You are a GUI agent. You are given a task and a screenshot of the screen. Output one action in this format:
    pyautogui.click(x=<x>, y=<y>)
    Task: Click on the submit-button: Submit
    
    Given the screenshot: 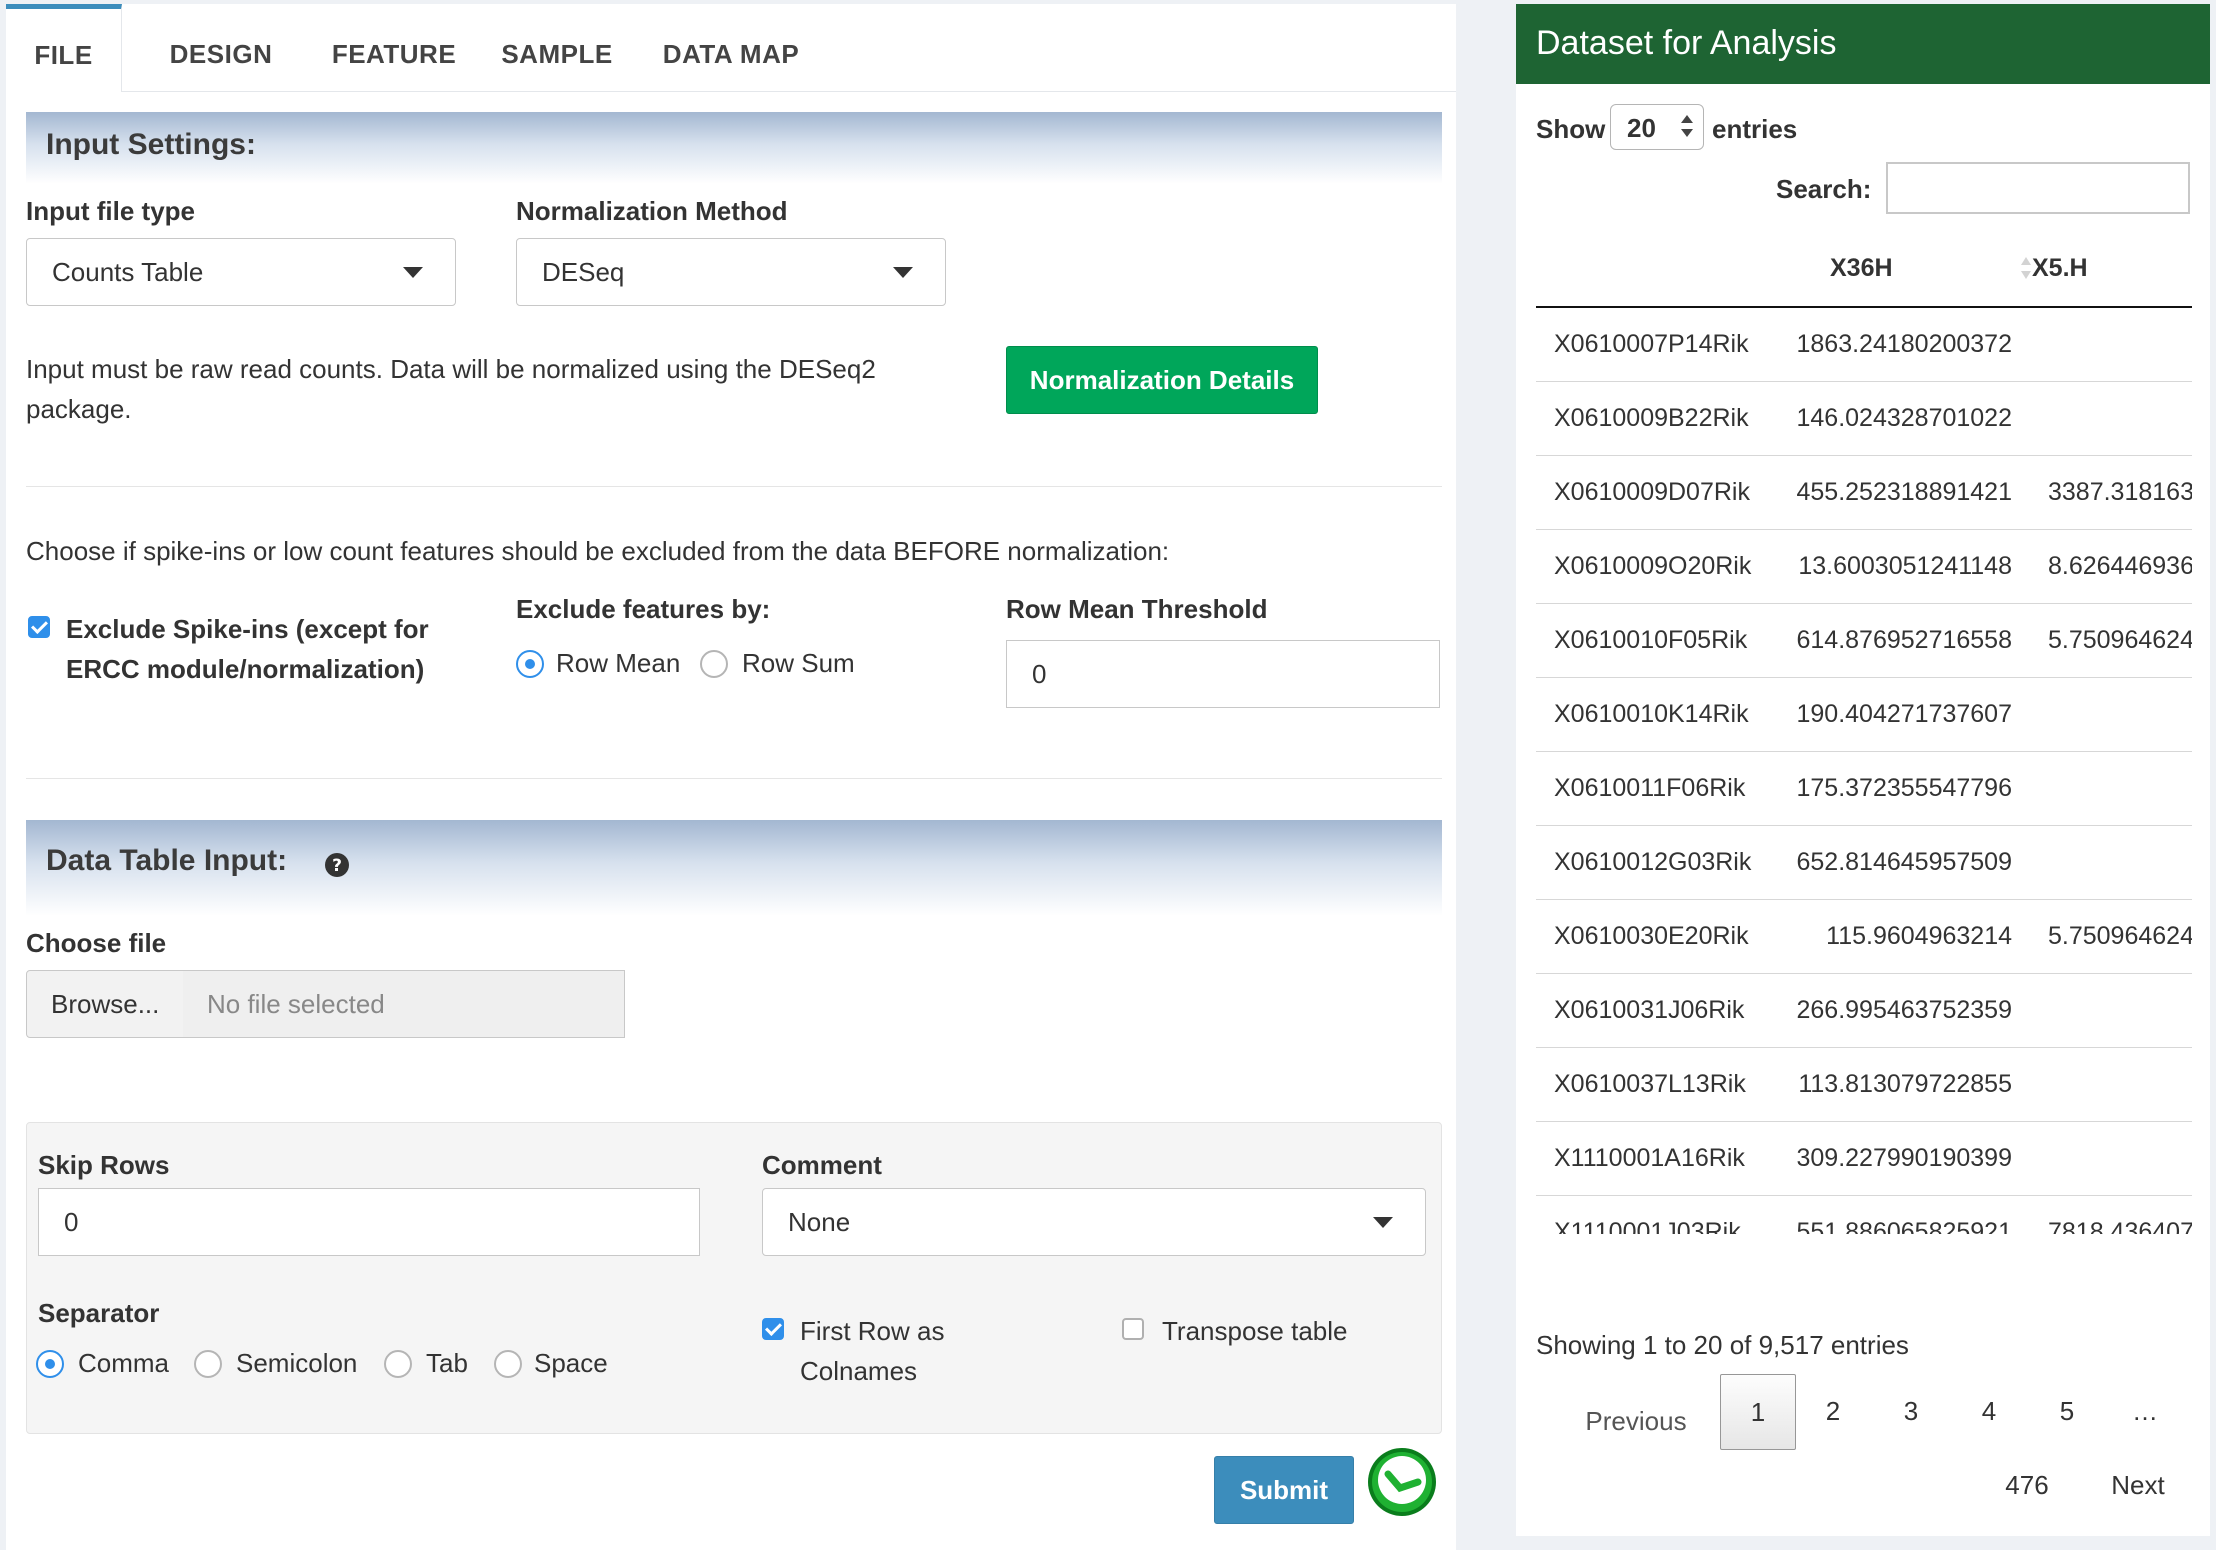 What is the action you would take?
    pyautogui.click(x=1284, y=1490)
    